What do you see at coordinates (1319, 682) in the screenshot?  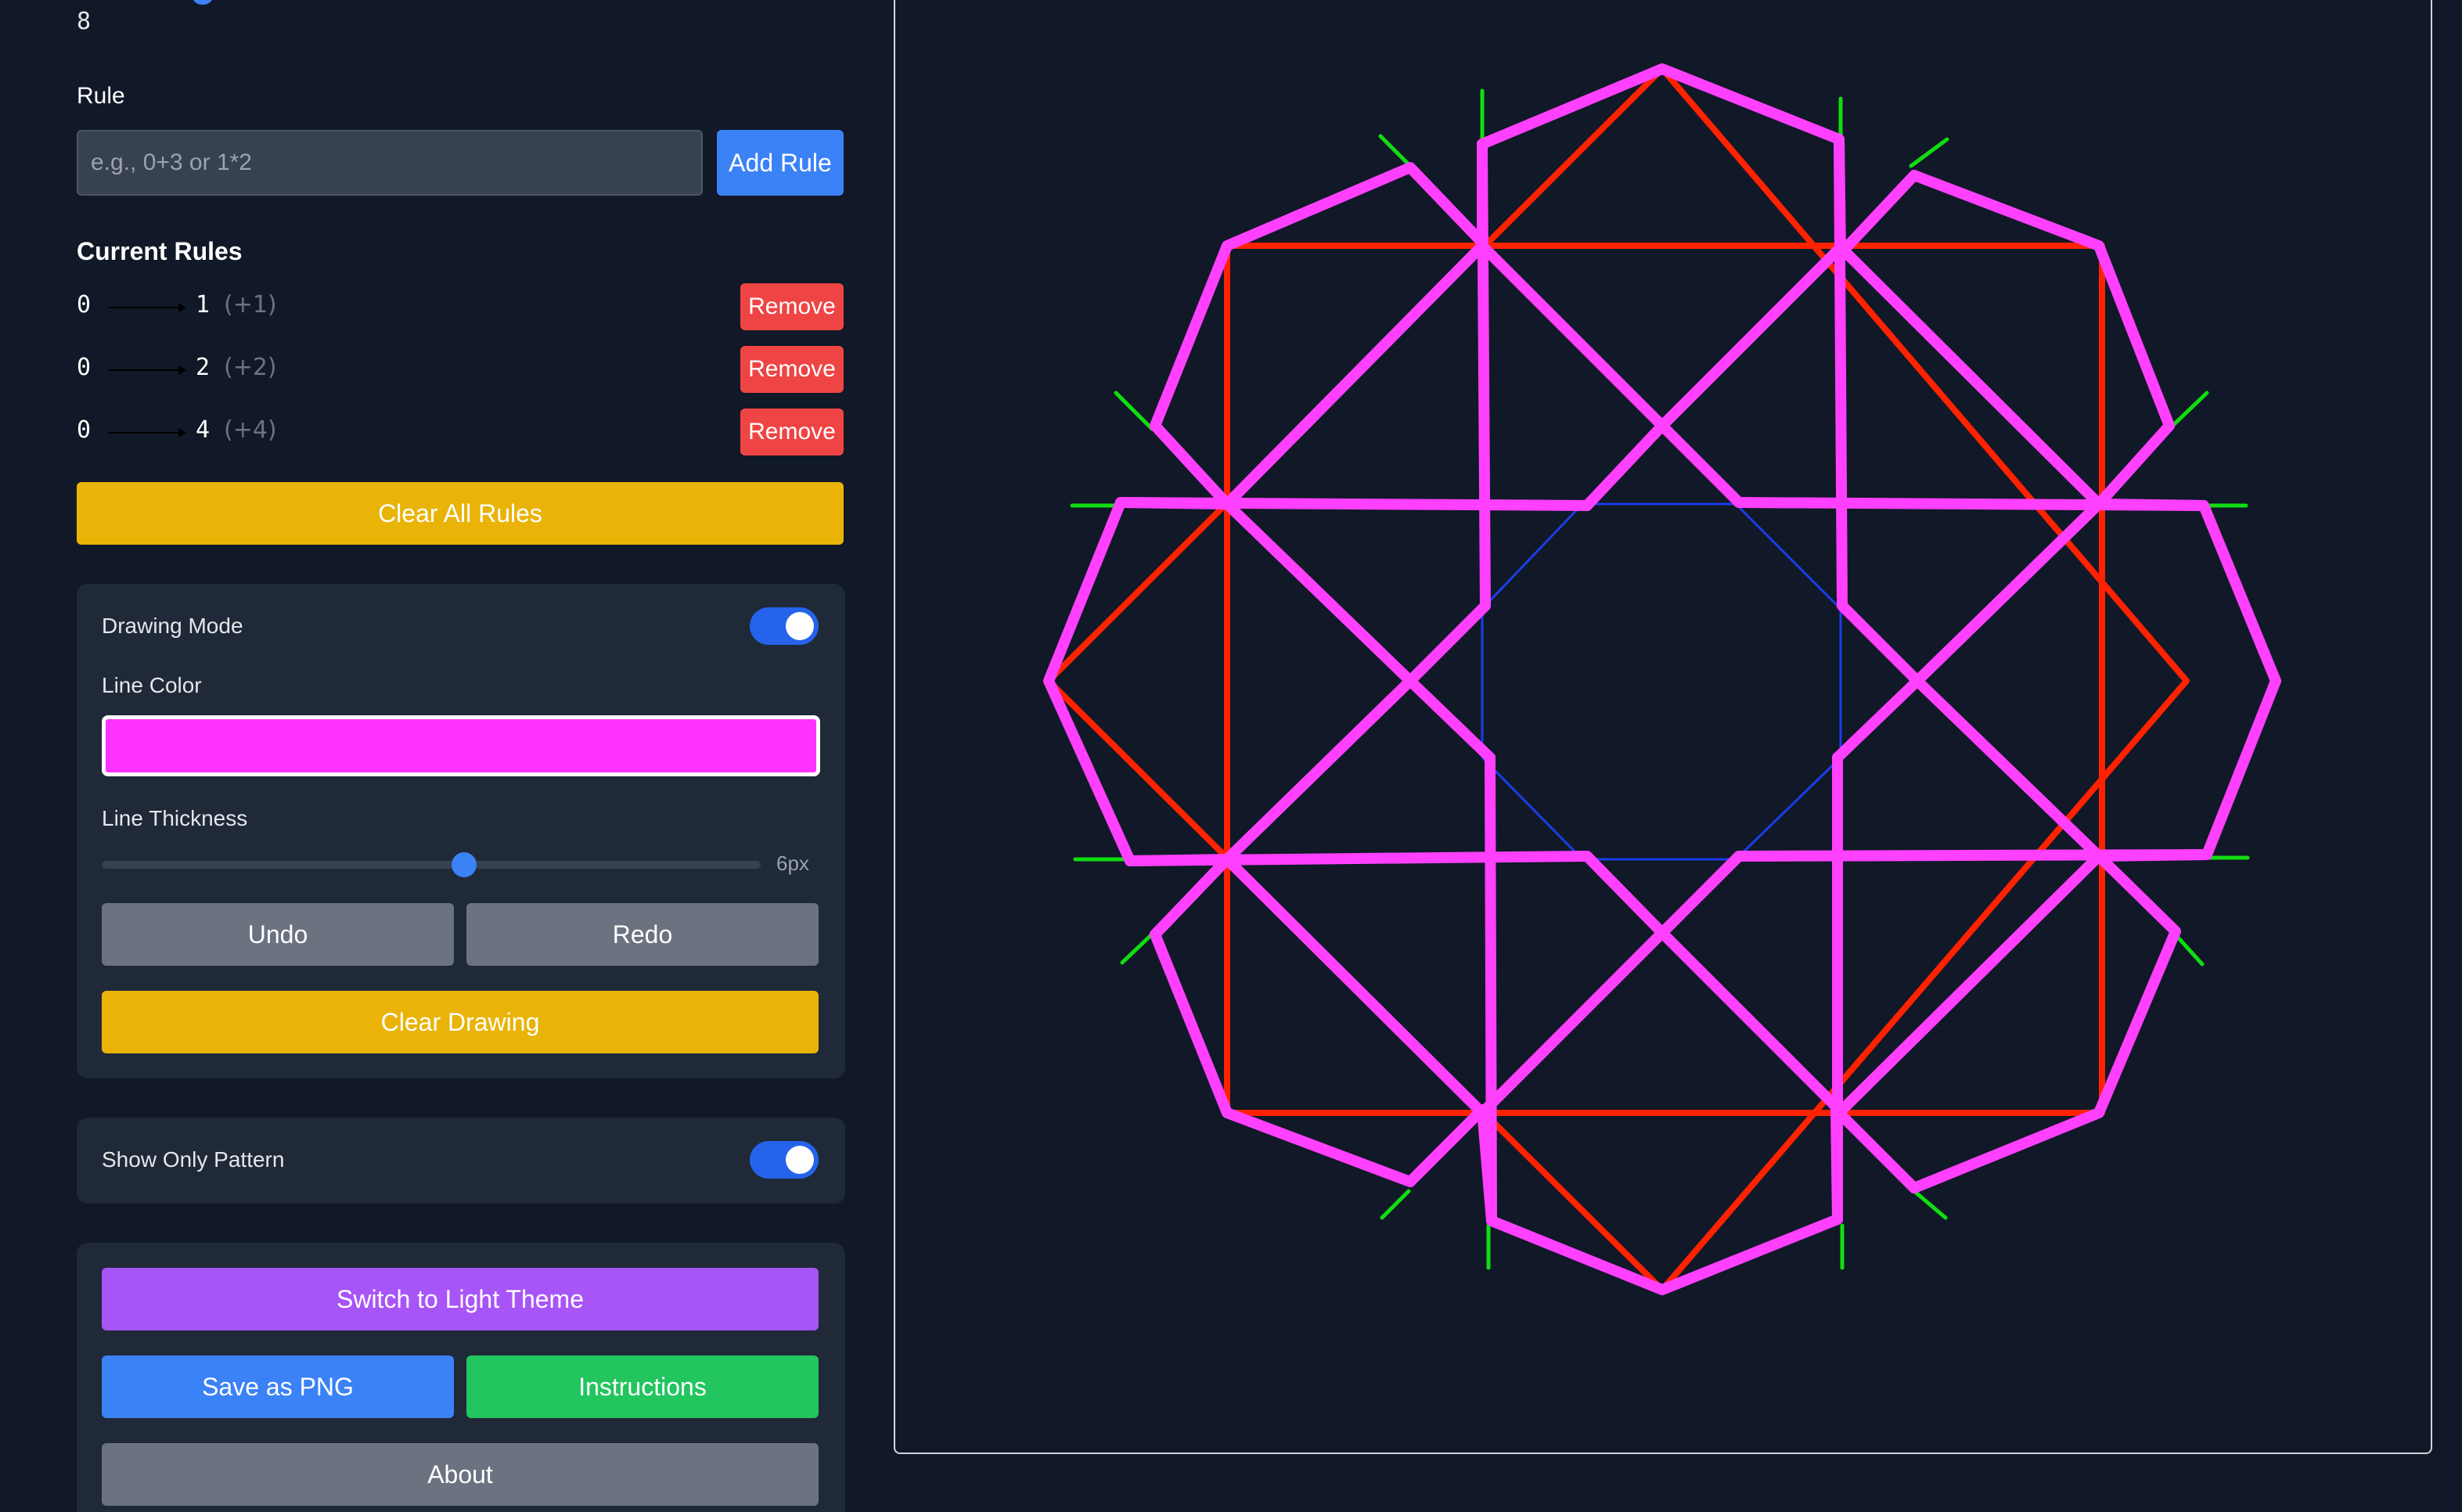 I see `drawn-diag-left` at bounding box center [1319, 682].